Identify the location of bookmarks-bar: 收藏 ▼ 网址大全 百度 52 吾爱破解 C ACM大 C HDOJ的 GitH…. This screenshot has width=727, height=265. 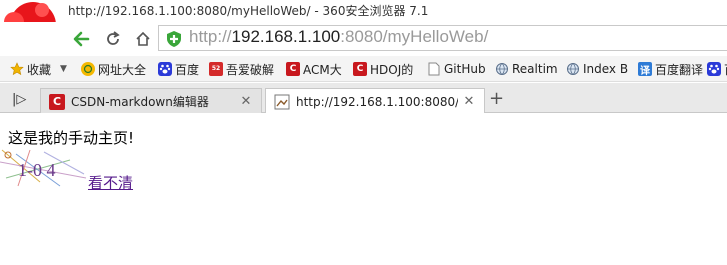
(363, 69).